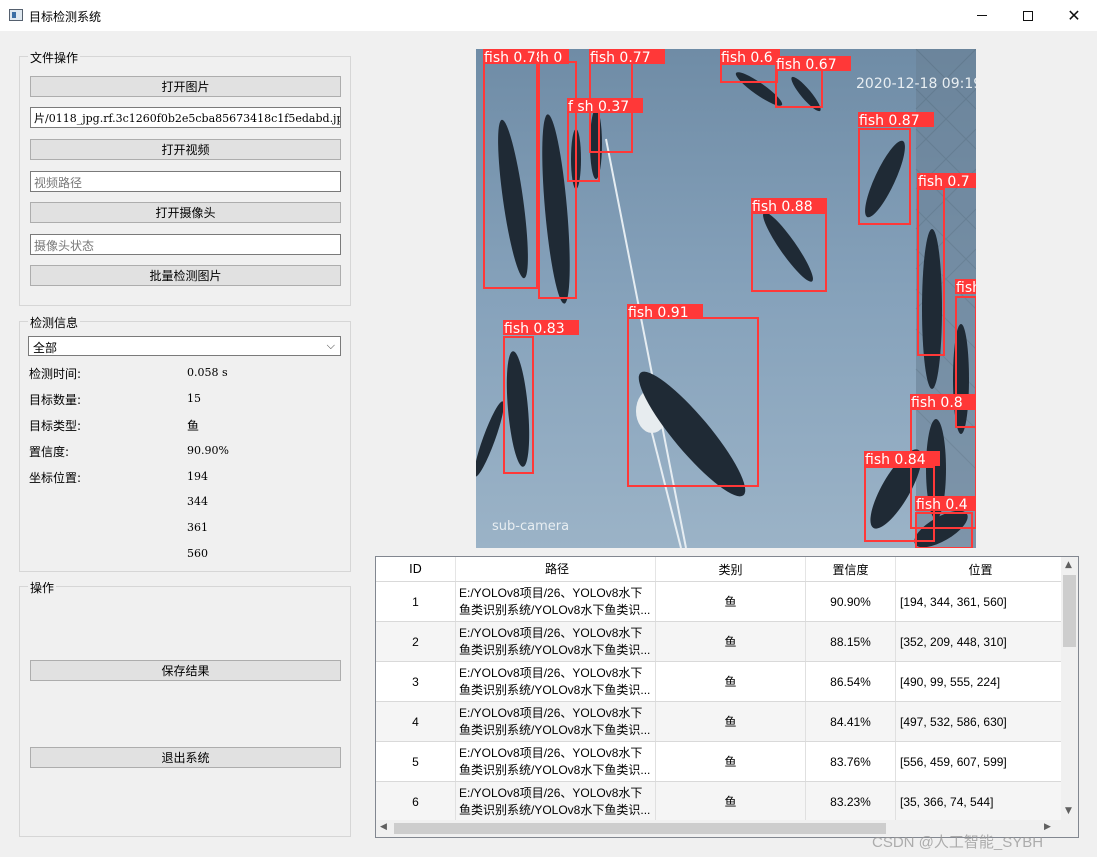 Image resolution: width=1097 pixels, height=857 pixels. What do you see at coordinates (207, 372) in the screenshot?
I see `detect-time-value: 0.058 s` at bounding box center [207, 372].